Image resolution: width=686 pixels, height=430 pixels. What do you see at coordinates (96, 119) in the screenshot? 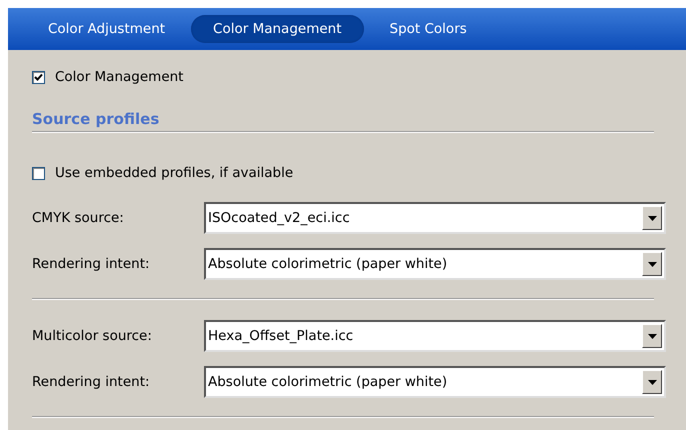
I see `section-heading: Source profiles` at bounding box center [96, 119].